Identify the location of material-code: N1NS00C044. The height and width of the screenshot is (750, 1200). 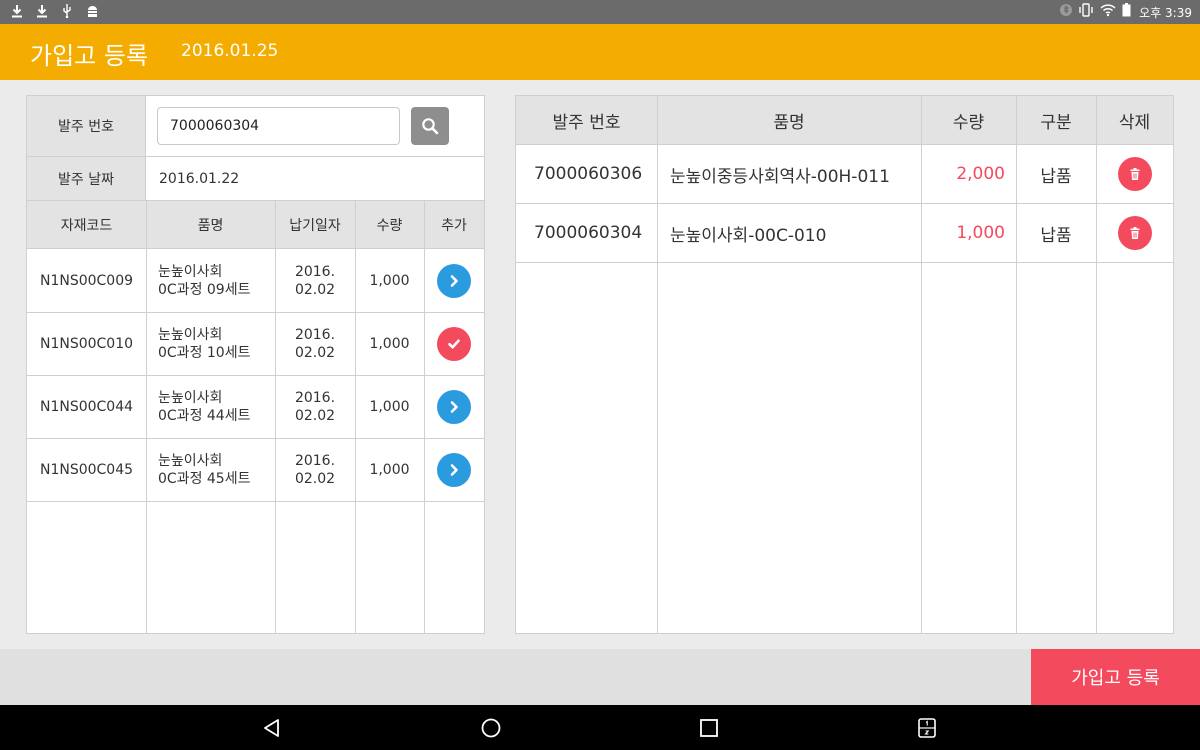
(86, 407).